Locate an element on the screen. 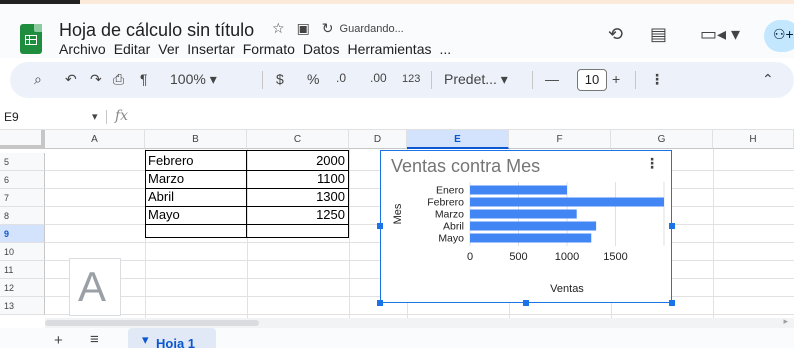 Image resolution: width=794 pixels, height=348 pixels. scrollbar-thumb is located at coordinates (152, 323).